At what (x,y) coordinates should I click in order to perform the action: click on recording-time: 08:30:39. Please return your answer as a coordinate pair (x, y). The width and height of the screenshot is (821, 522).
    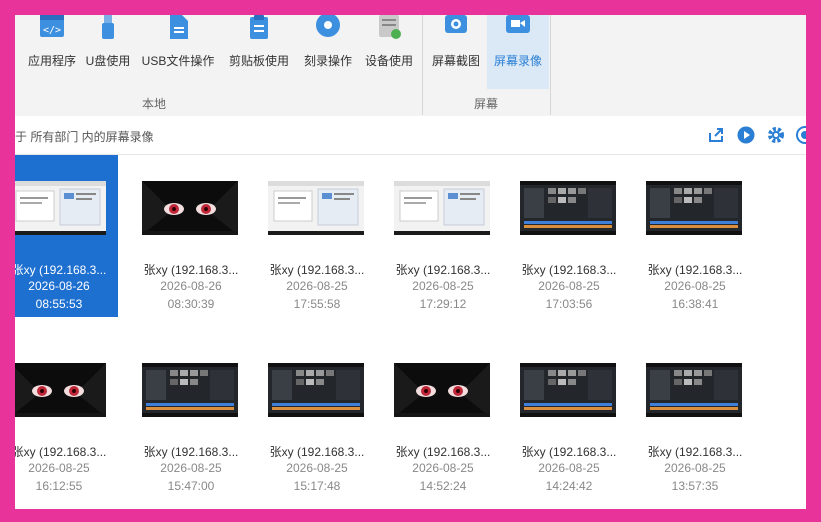
    Looking at the image, I should click on (191, 304).